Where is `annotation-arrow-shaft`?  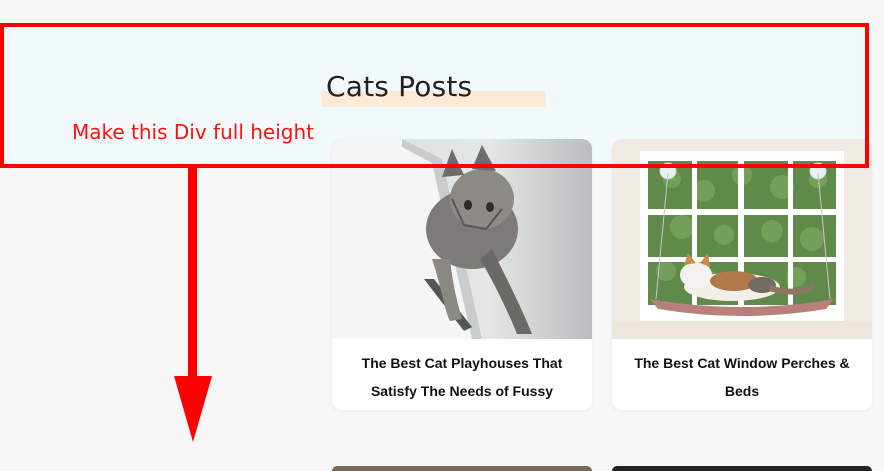 annotation-arrow-shaft is located at coordinates (192, 273).